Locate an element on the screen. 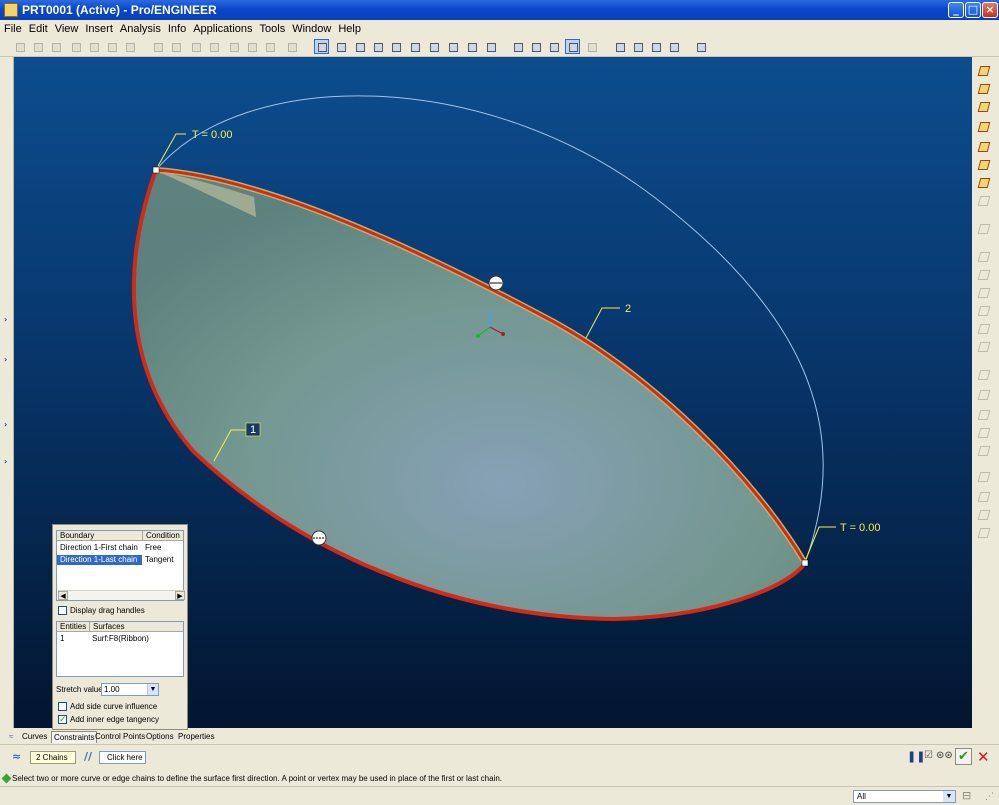 The height and width of the screenshot is (805, 999). start-vertex is located at coordinates (156, 170).